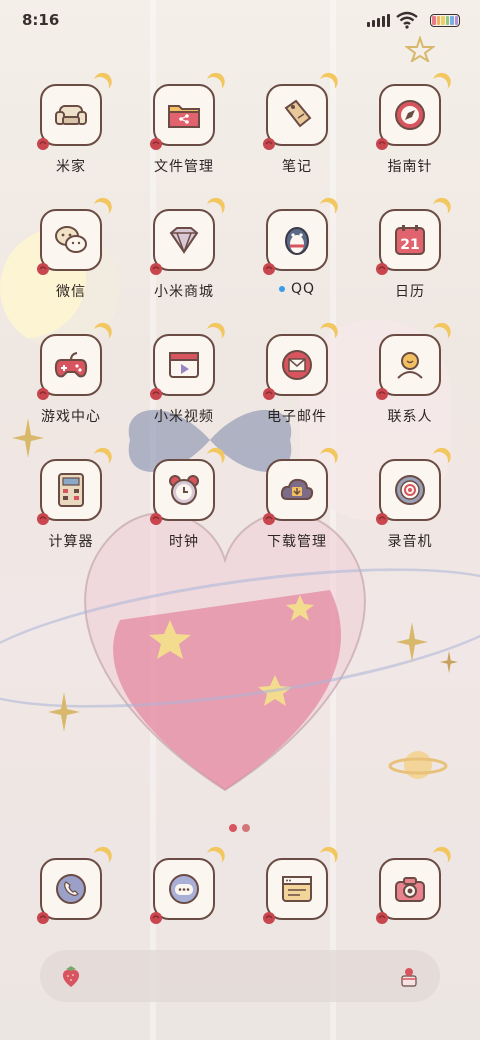 The width and height of the screenshot is (480, 1040). I want to click on new-install-dot, so click(281, 289).